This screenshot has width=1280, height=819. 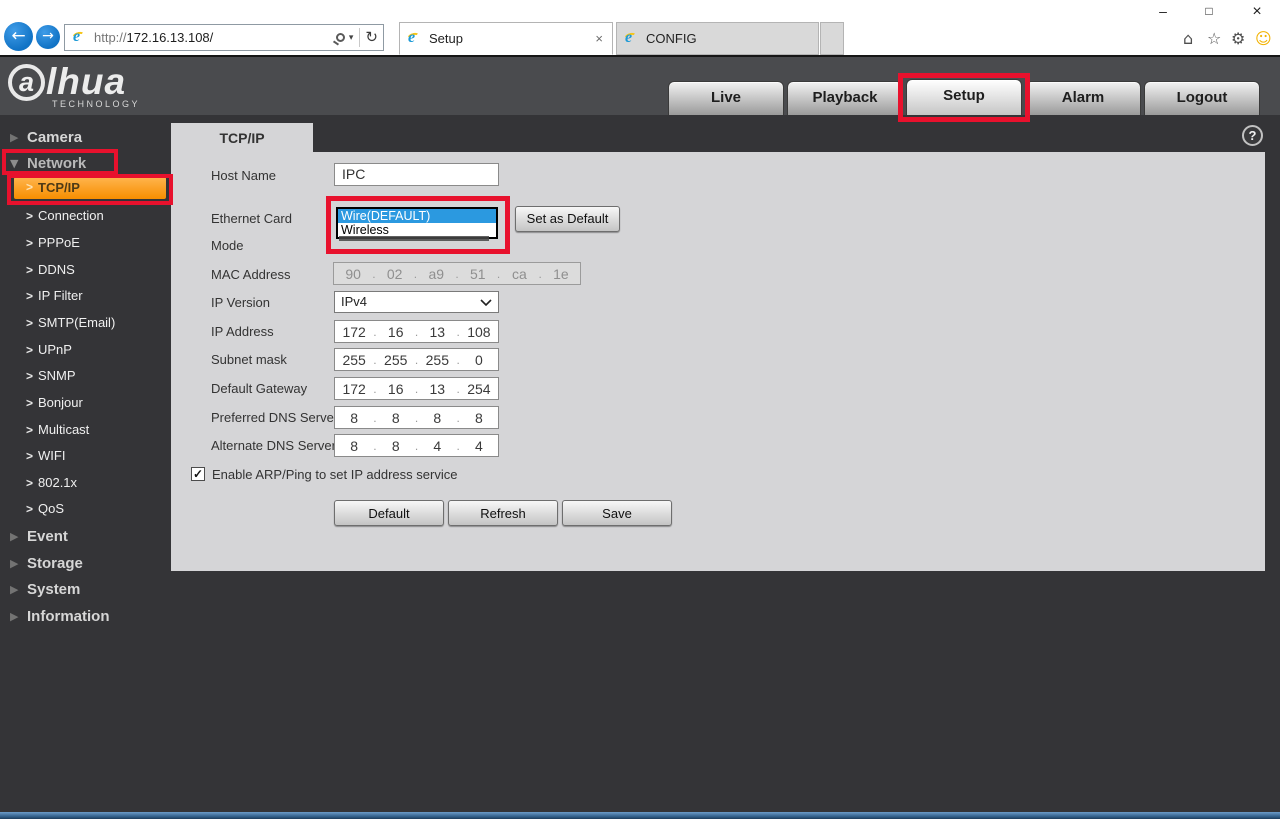 I want to click on home-icon: ⌂, so click(x=1188, y=38).